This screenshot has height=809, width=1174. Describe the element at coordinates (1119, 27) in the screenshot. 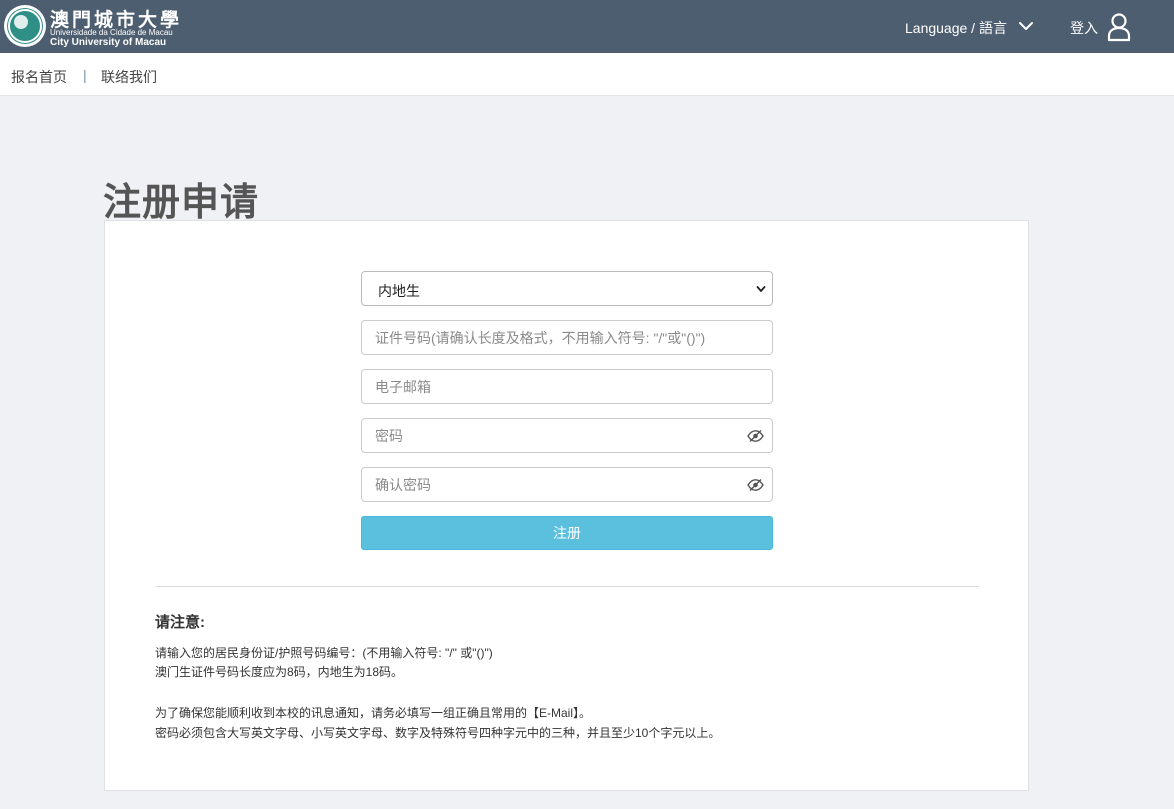

I see `user-icon` at that location.